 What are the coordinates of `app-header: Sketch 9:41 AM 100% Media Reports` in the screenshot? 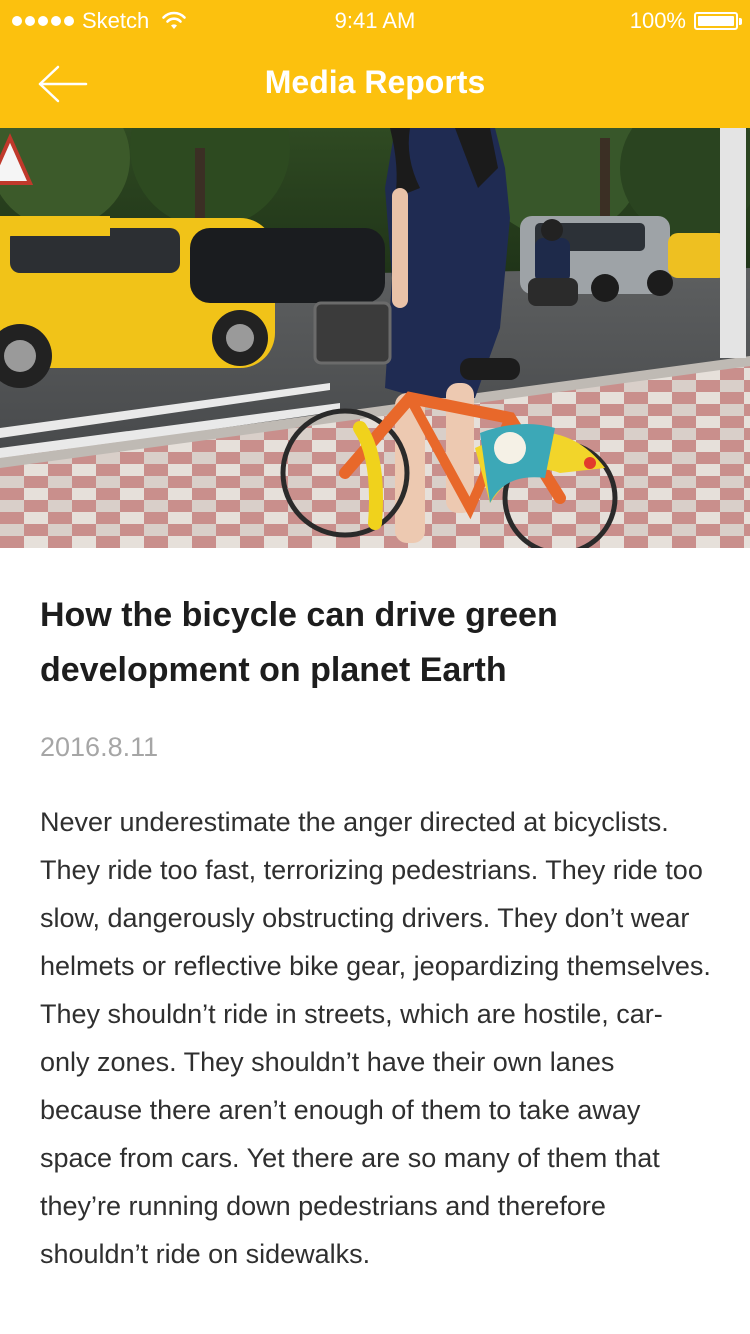 It's located at (375, 64).